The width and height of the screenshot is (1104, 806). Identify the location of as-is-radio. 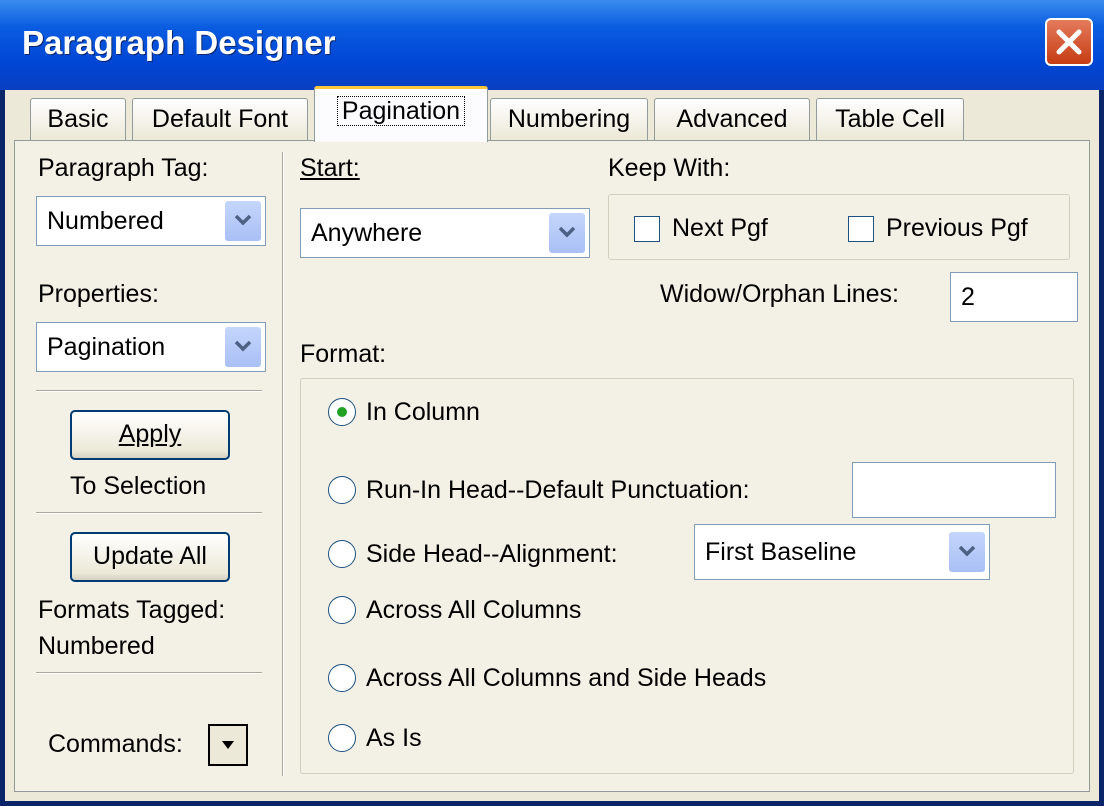
(342, 738).